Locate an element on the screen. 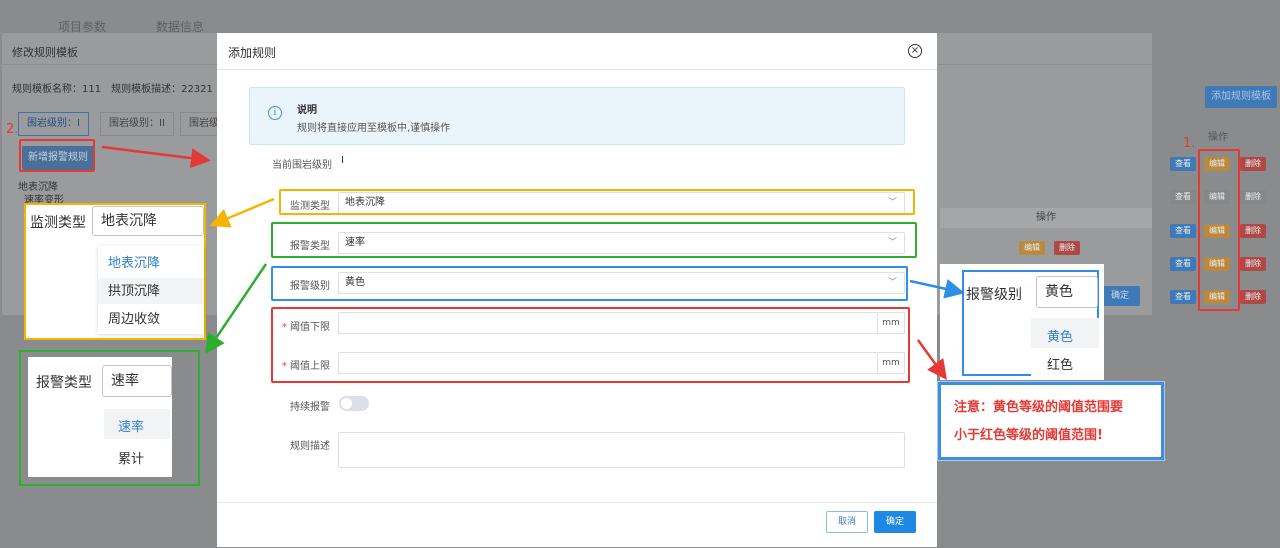  arrow-alarm-type is located at coordinates (236, 309).